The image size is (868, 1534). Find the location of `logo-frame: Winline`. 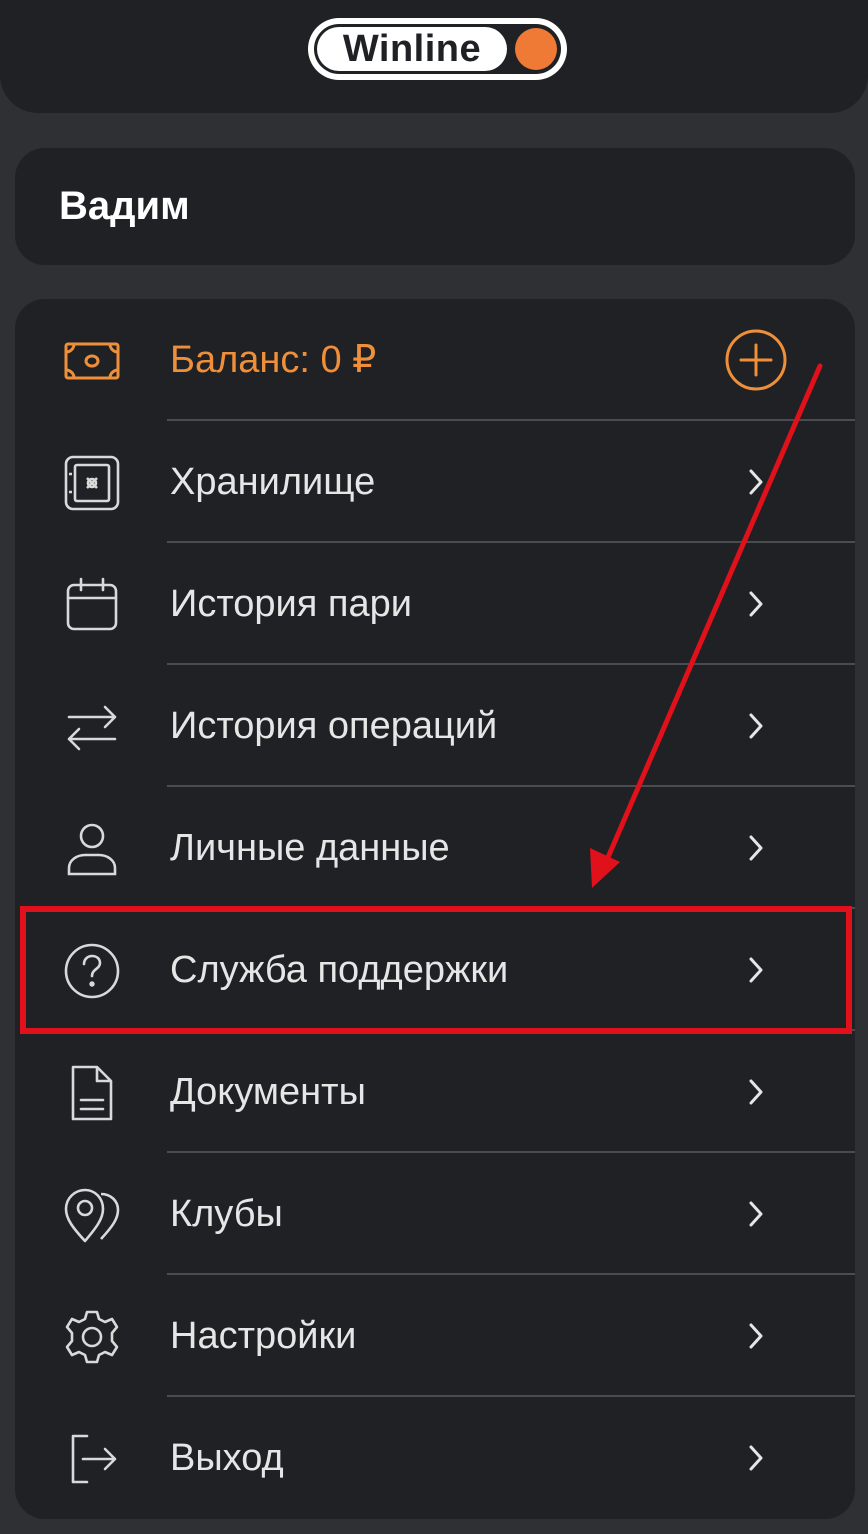

logo-frame: Winline is located at coordinates (437, 49).